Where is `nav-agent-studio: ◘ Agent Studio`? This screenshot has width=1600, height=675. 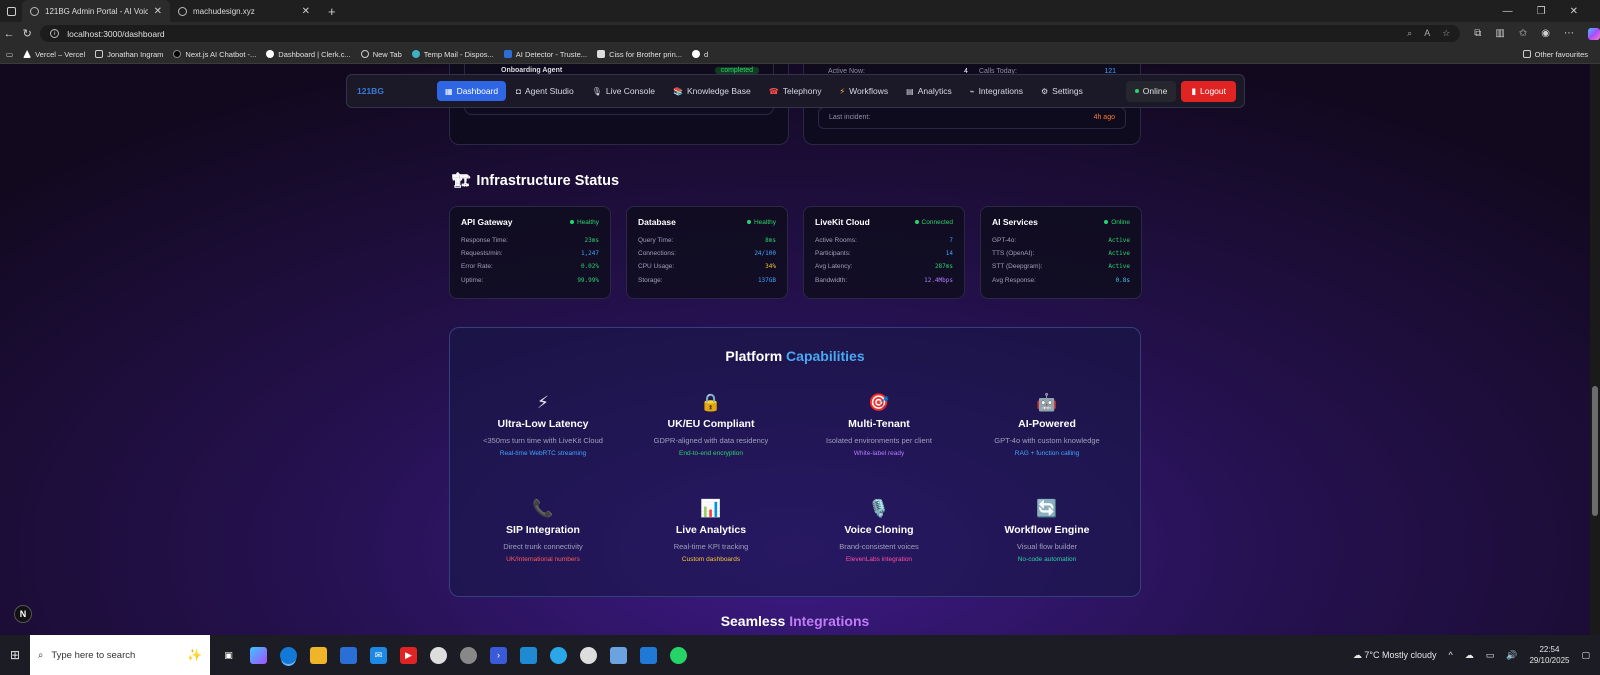 nav-agent-studio: ◘ Agent Studio is located at coordinates (545, 91).